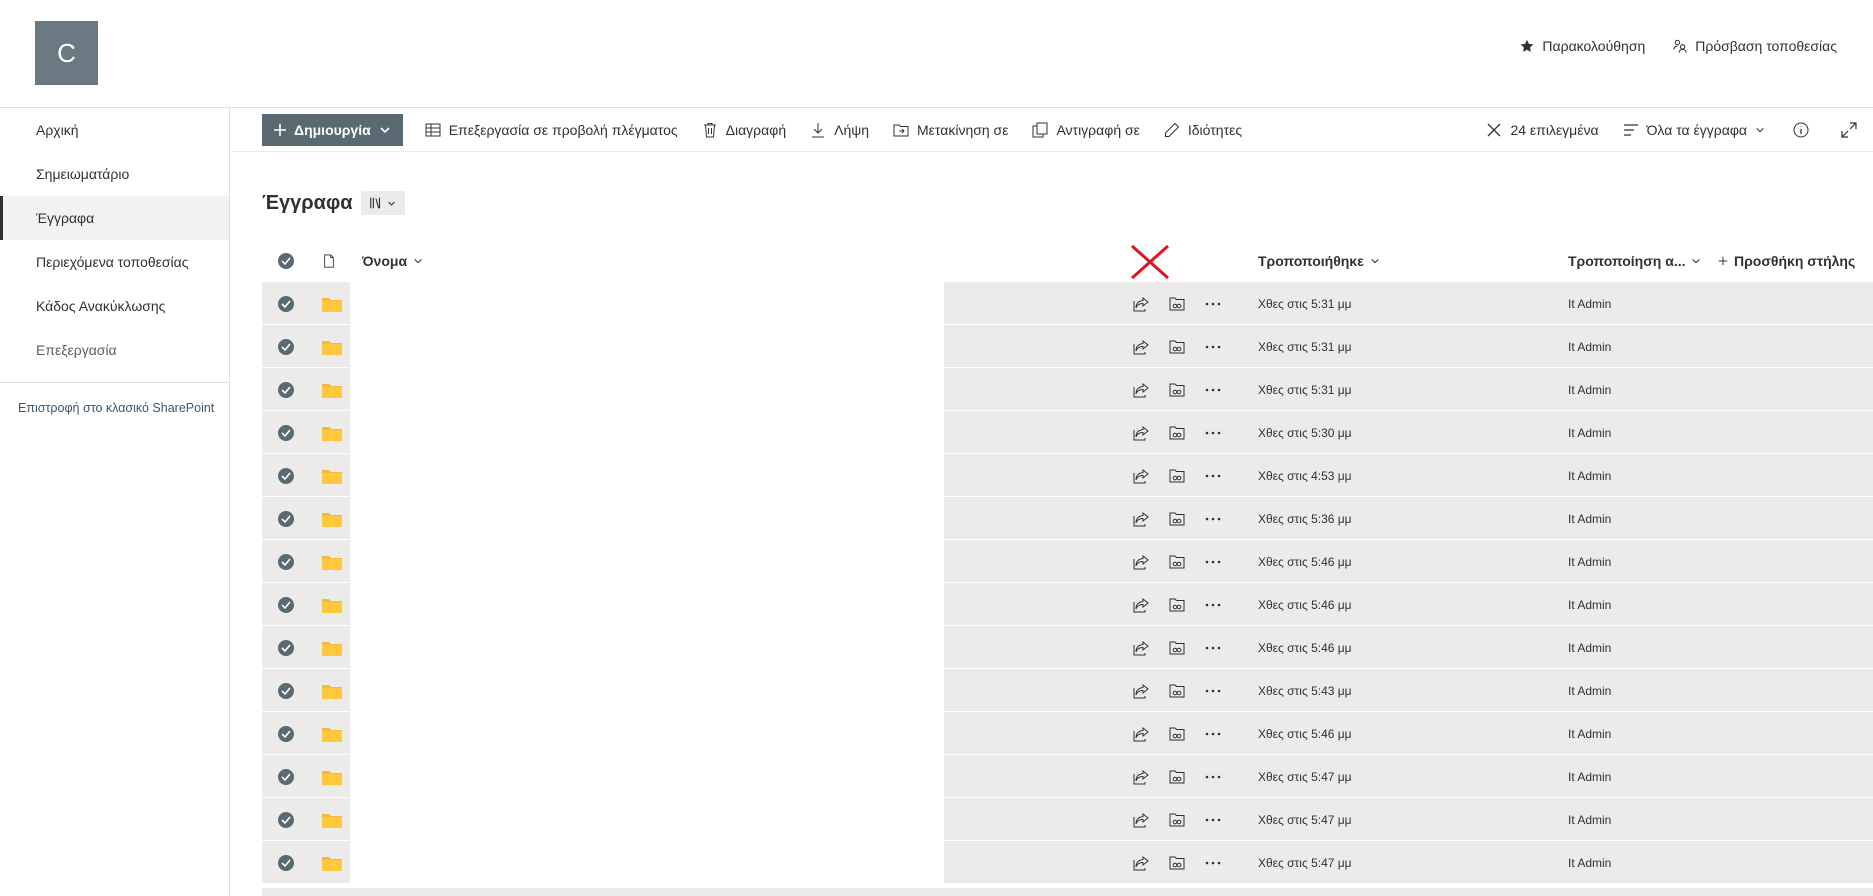 This screenshot has width=1873, height=896. I want to click on site-access-button: Πρόσβαση τοποθεσίας, so click(1755, 46).